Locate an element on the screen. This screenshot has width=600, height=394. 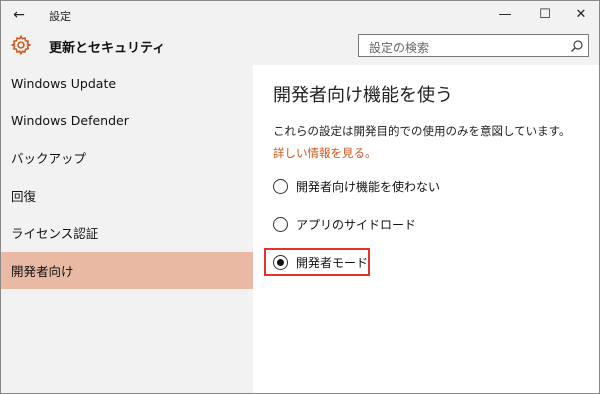
maximize-button: ☐ is located at coordinates (545, 14).